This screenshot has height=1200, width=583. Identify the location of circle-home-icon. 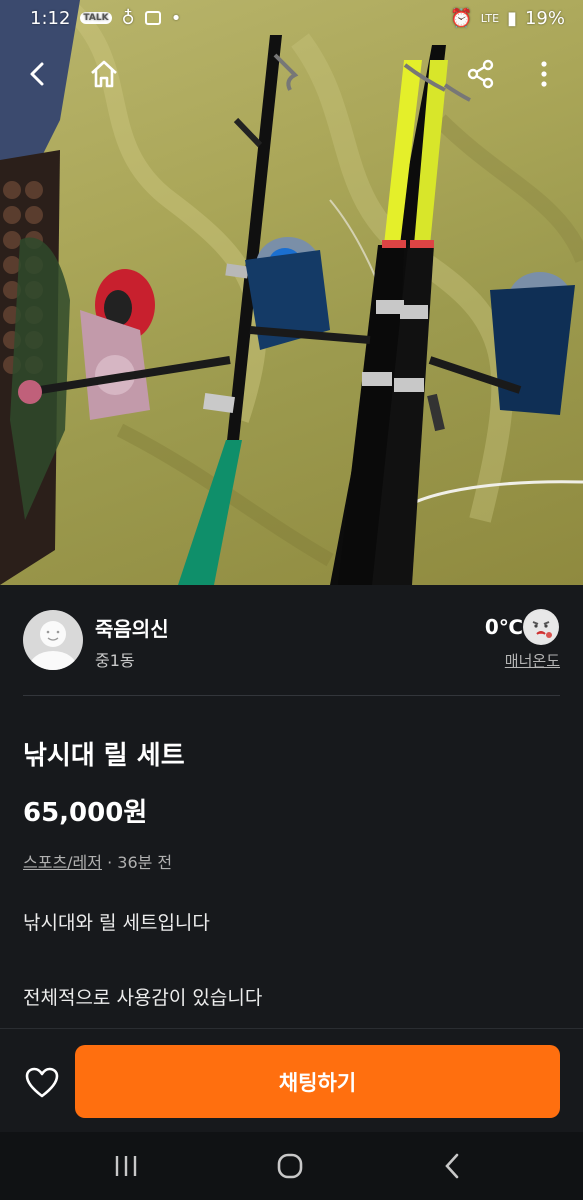
(290, 1166).